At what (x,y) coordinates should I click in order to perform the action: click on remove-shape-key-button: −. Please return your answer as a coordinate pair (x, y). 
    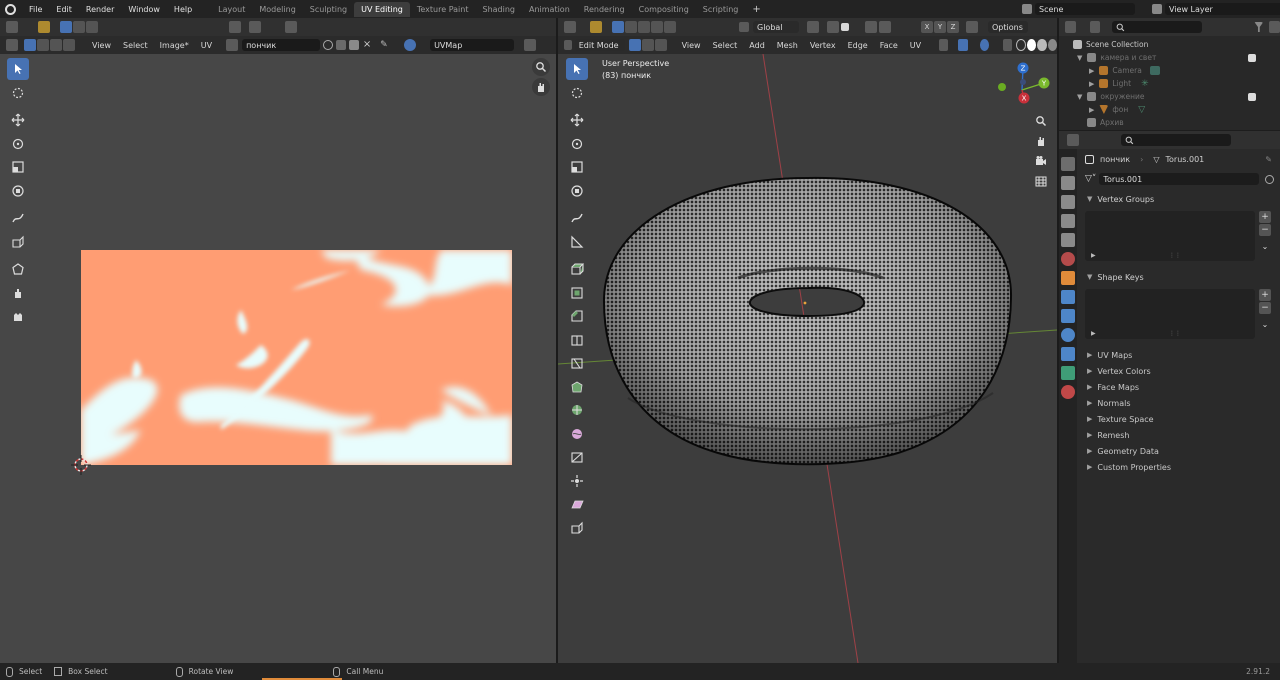
    Looking at the image, I should click on (1265, 308).